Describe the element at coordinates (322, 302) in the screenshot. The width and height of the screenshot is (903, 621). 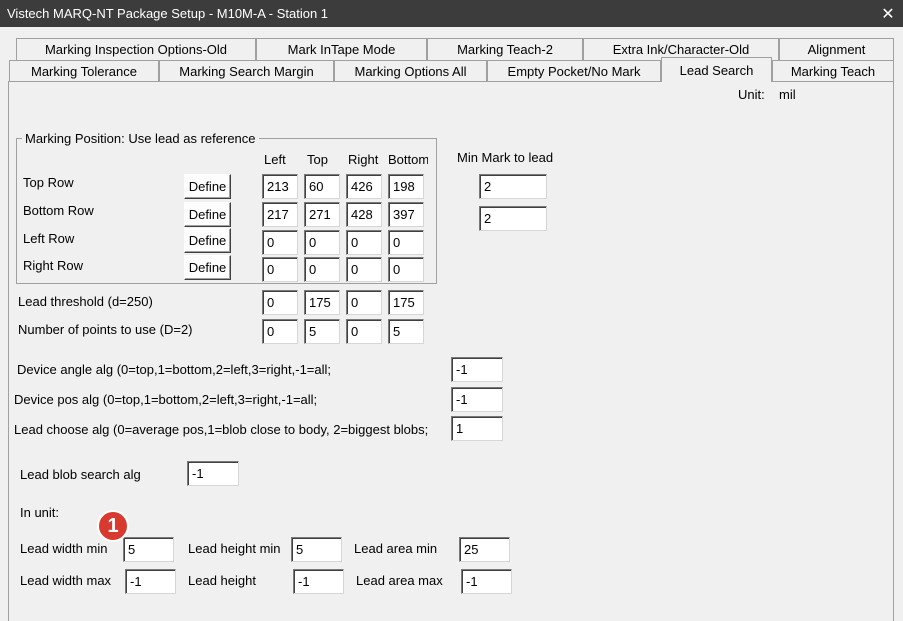
I see `lead-threshold-top-input: 175` at that location.